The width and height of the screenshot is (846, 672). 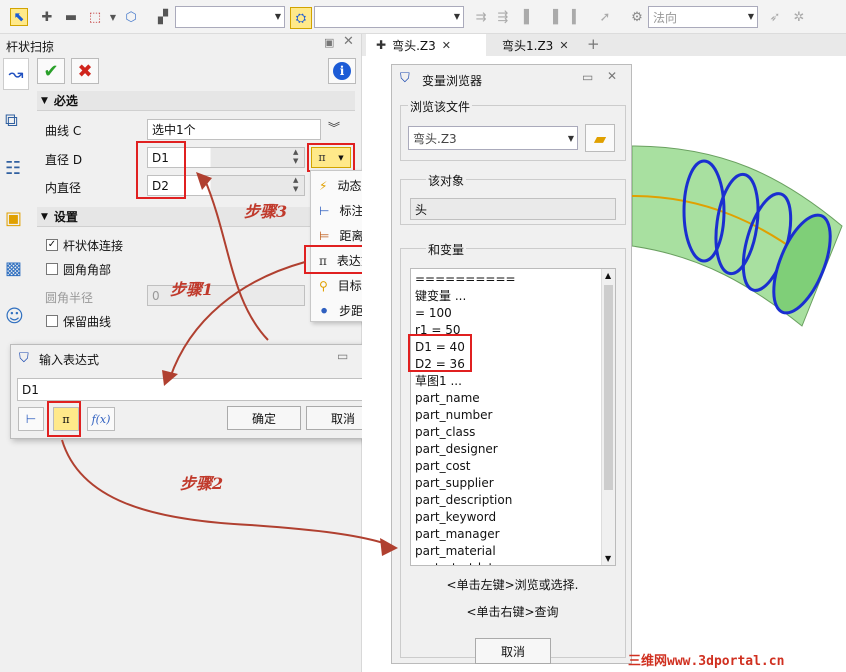 What do you see at coordinates (69, 298) in the screenshot?
I see `fillet-radius-label: 圆角半径` at bounding box center [69, 298].